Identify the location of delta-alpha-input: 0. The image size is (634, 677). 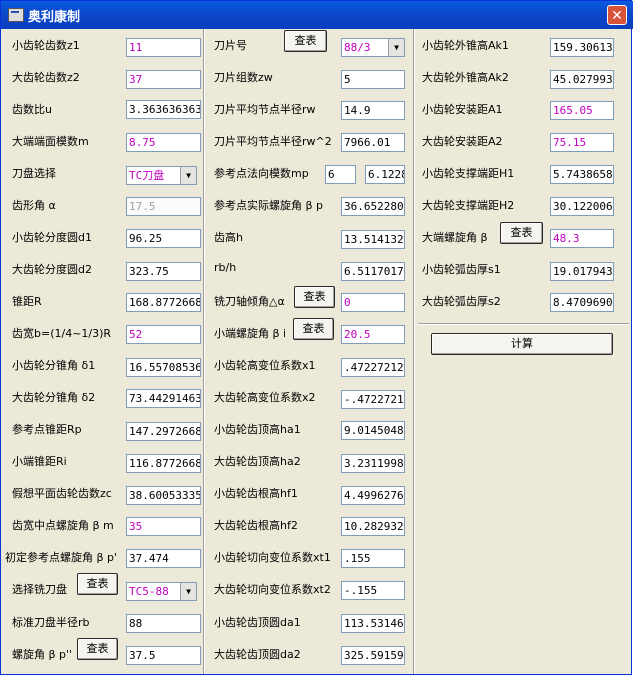
(373, 302).